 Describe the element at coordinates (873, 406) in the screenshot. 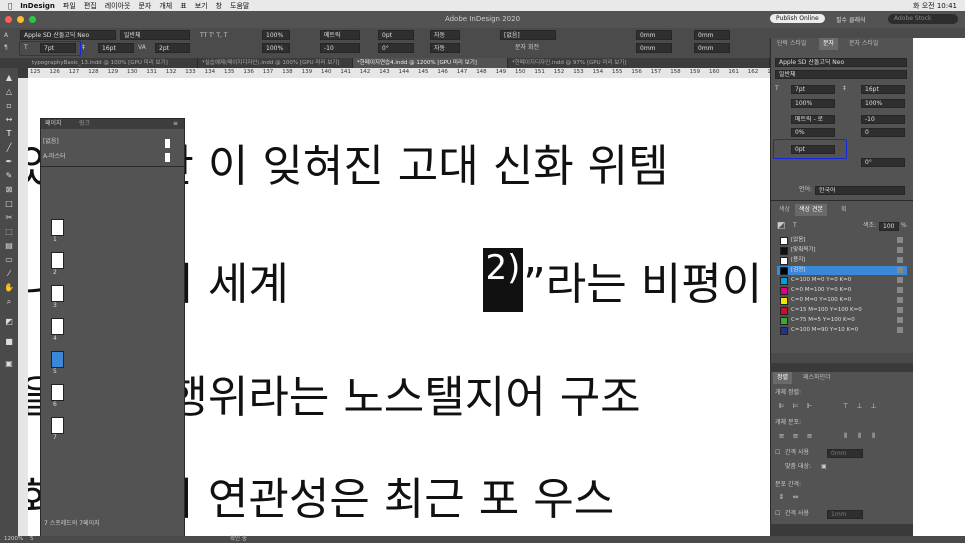

I see `align-bottom-icon: ⊥` at that location.